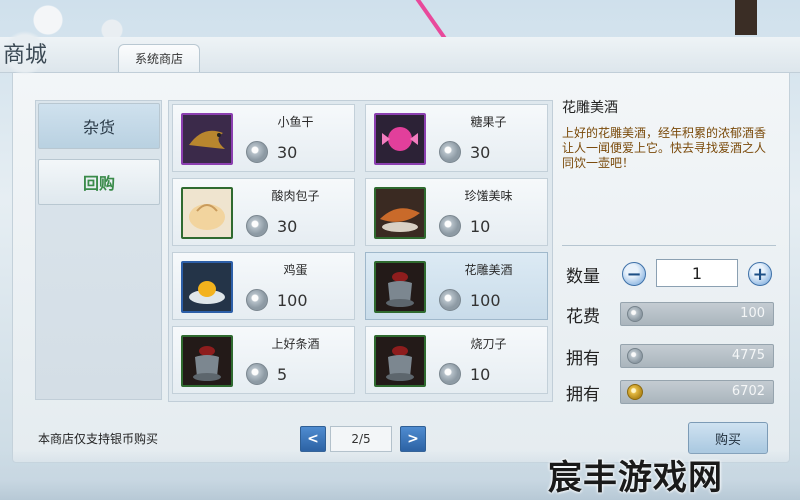  I want to click on item-slot-dried-fish: 小鱼干 30, so click(263, 138).